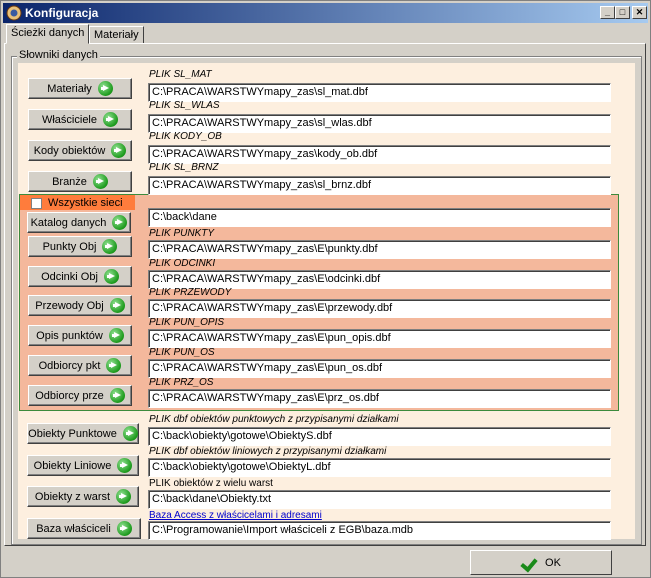  I want to click on row-5-browse-button: Punkty Obj, so click(80, 246).